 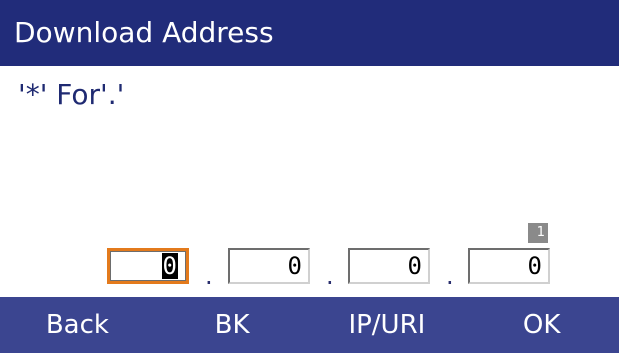 What do you see at coordinates (148, 266) in the screenshot?
I see `ip-octet-1-field: 0` at bounding box center [148, 266].